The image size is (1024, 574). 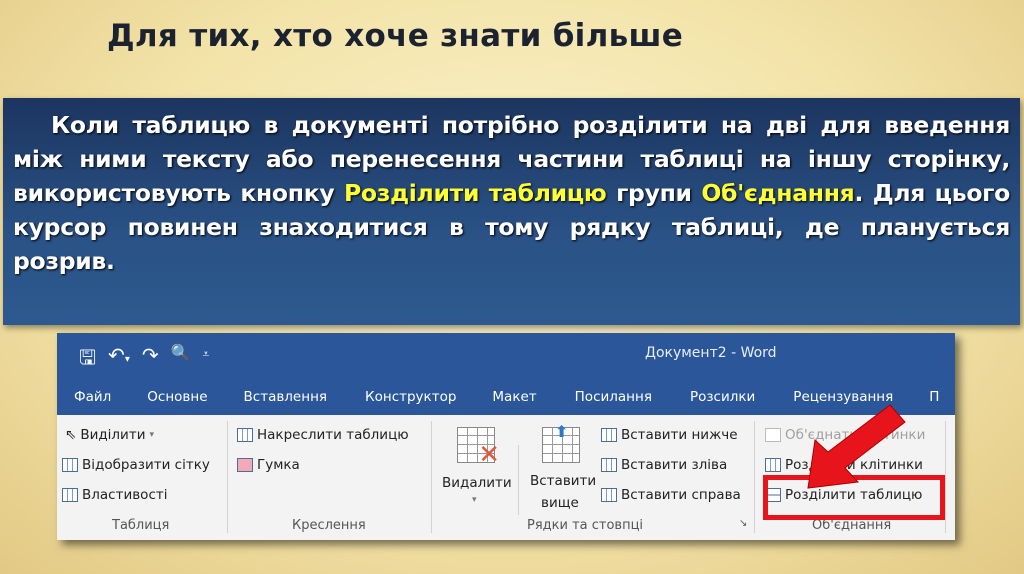 I want to click on group-label-rows-columns: Рядки та стовпці, so click(x=585, y=525).